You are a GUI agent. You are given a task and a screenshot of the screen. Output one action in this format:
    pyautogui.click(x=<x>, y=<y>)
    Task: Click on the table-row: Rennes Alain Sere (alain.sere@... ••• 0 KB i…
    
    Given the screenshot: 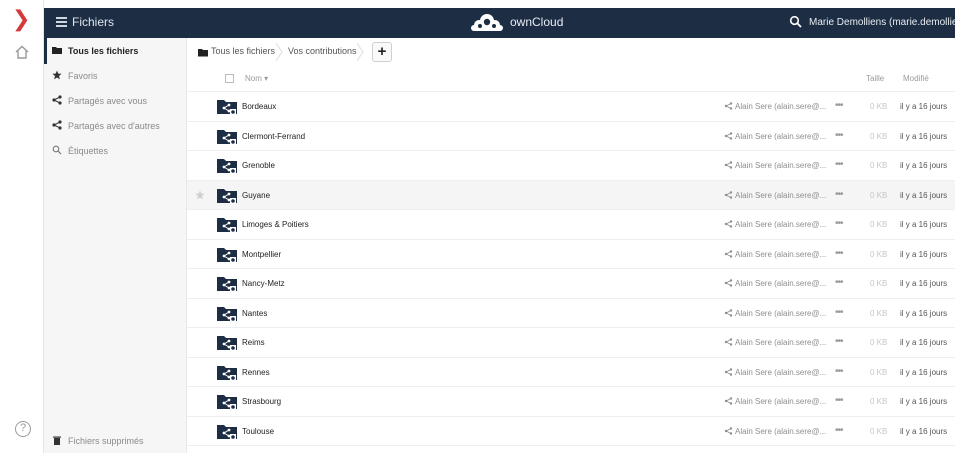 What is the action you would take?
    pyautogui.click(x=571, y=372)
    